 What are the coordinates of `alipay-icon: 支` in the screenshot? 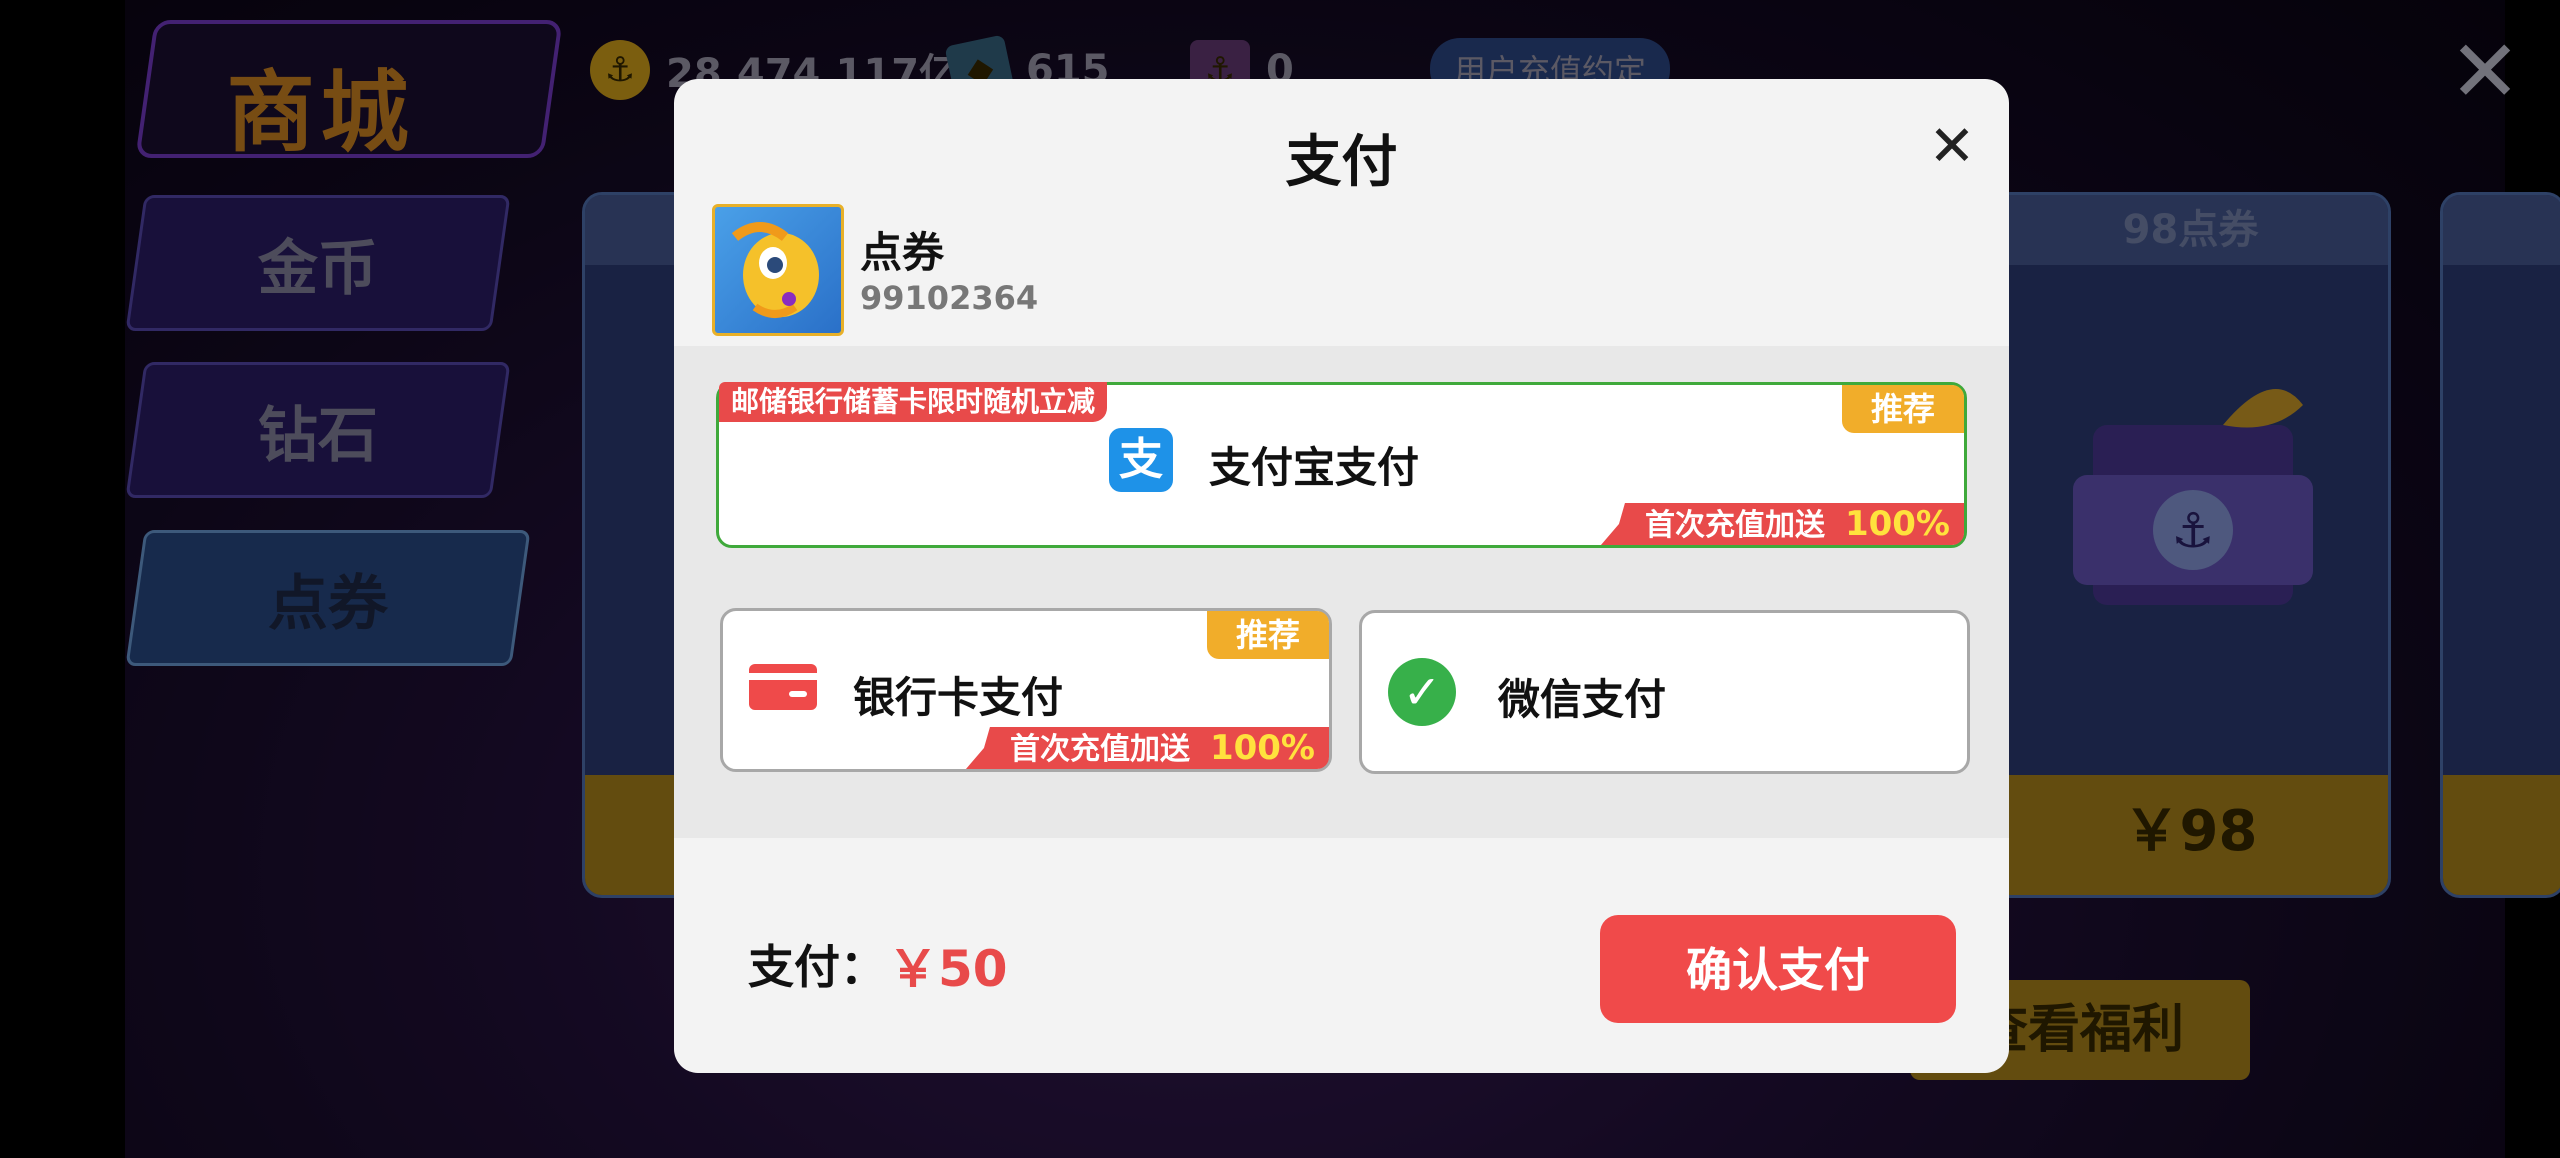 It's located at (1141, 460).